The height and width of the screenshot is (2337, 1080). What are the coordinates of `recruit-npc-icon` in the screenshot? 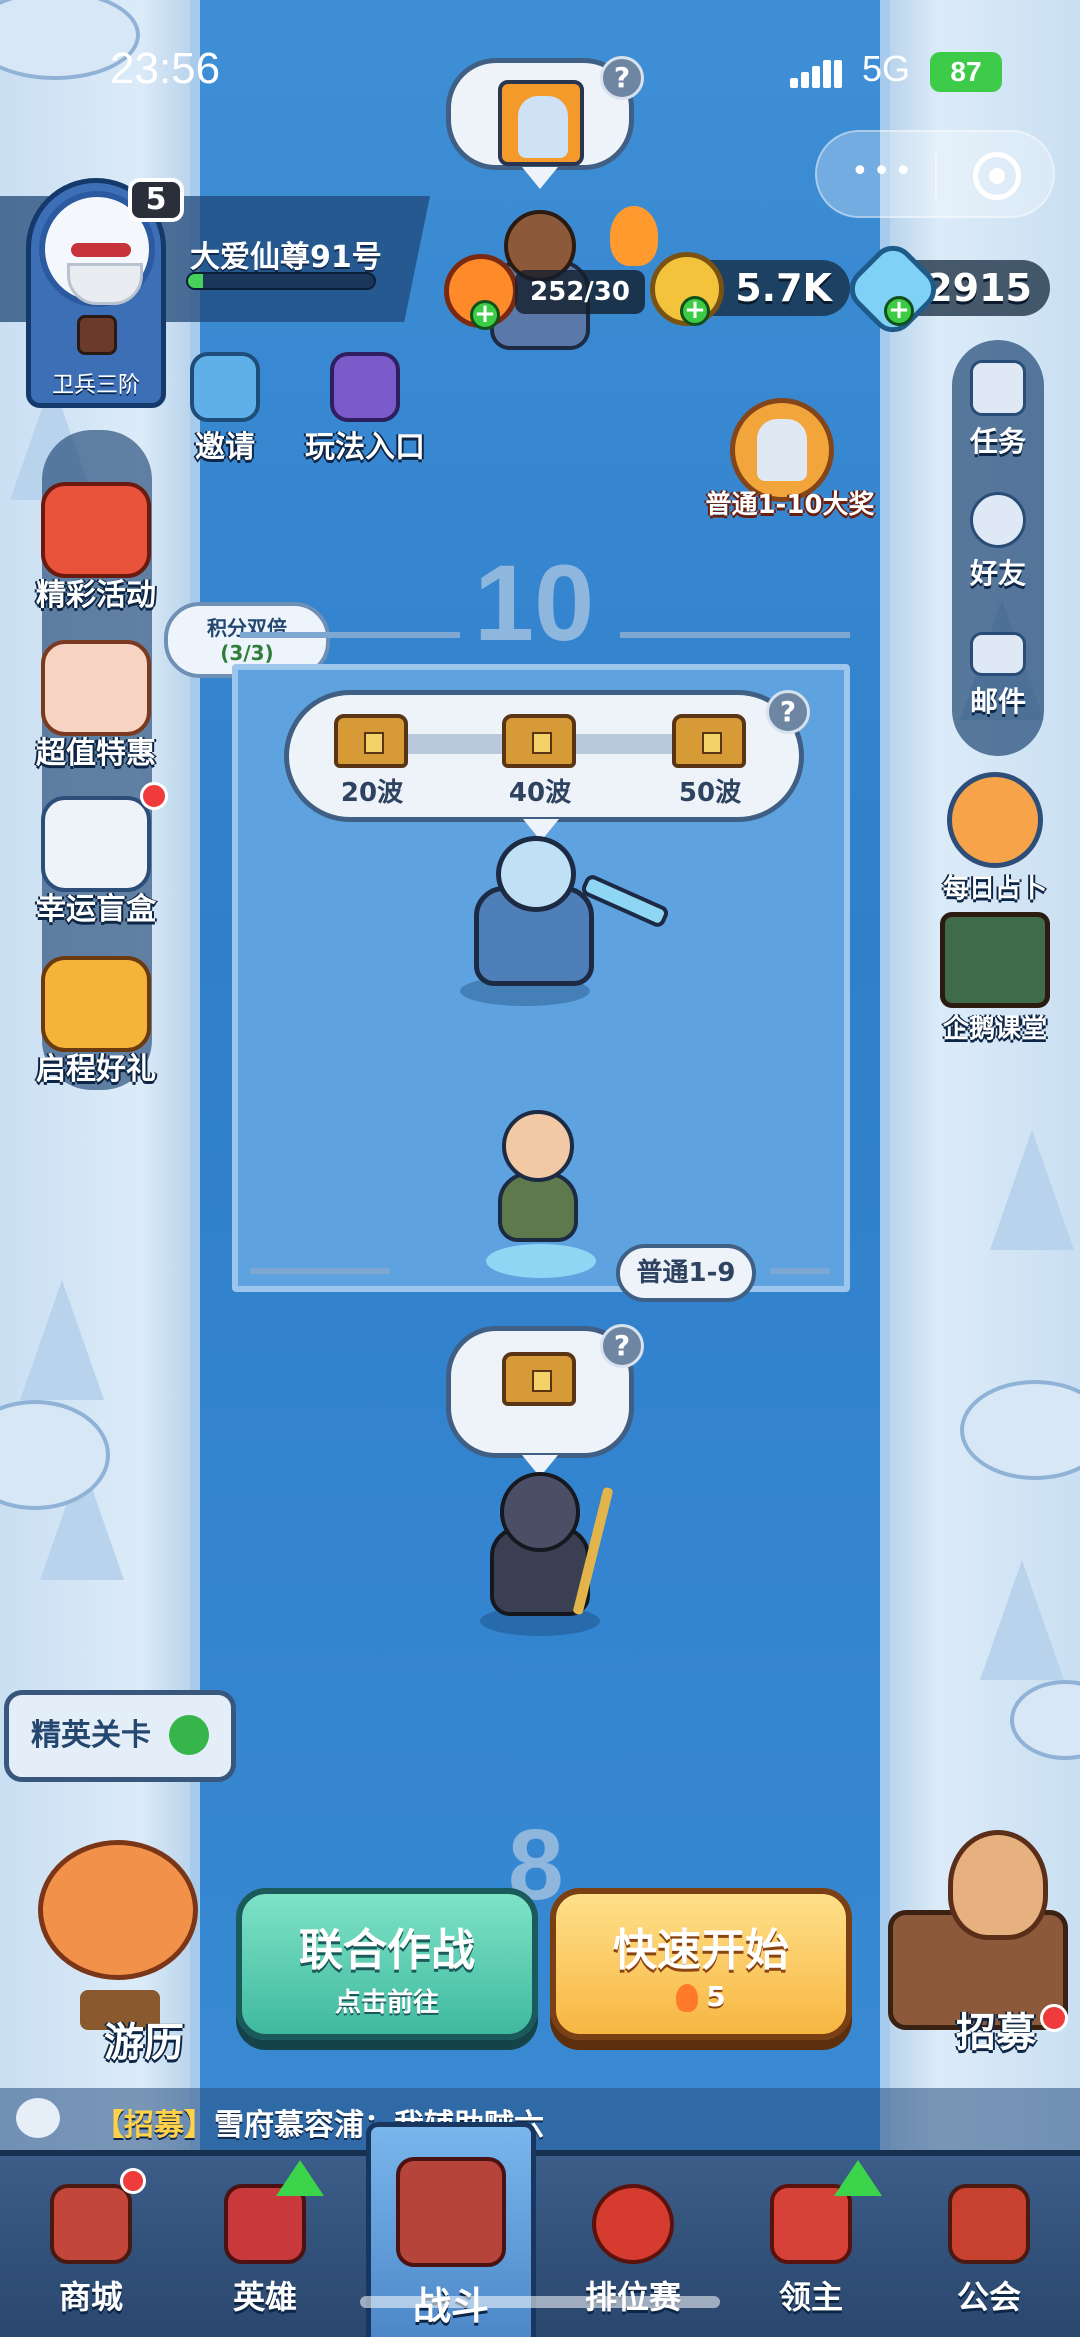 It's located at (998, 1885).